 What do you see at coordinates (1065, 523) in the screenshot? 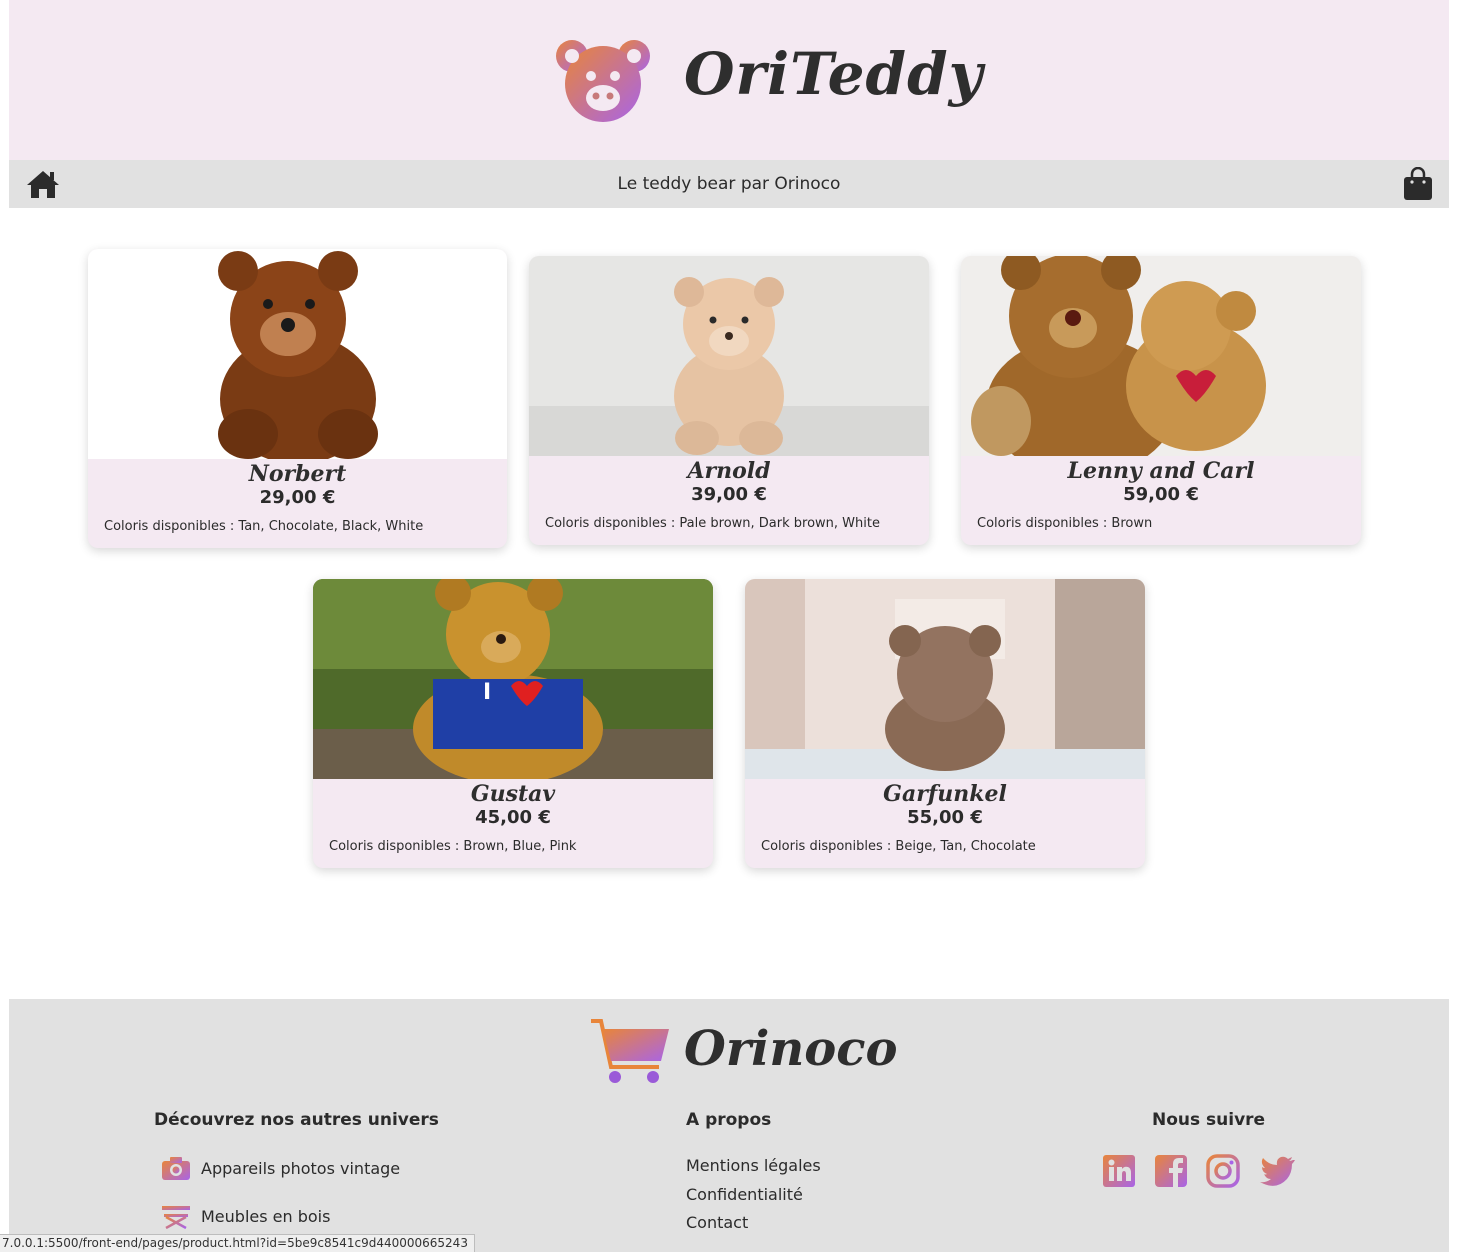
I see `product-colors: Coloris disponibles : Brown` at bounding box center [1065, 523].